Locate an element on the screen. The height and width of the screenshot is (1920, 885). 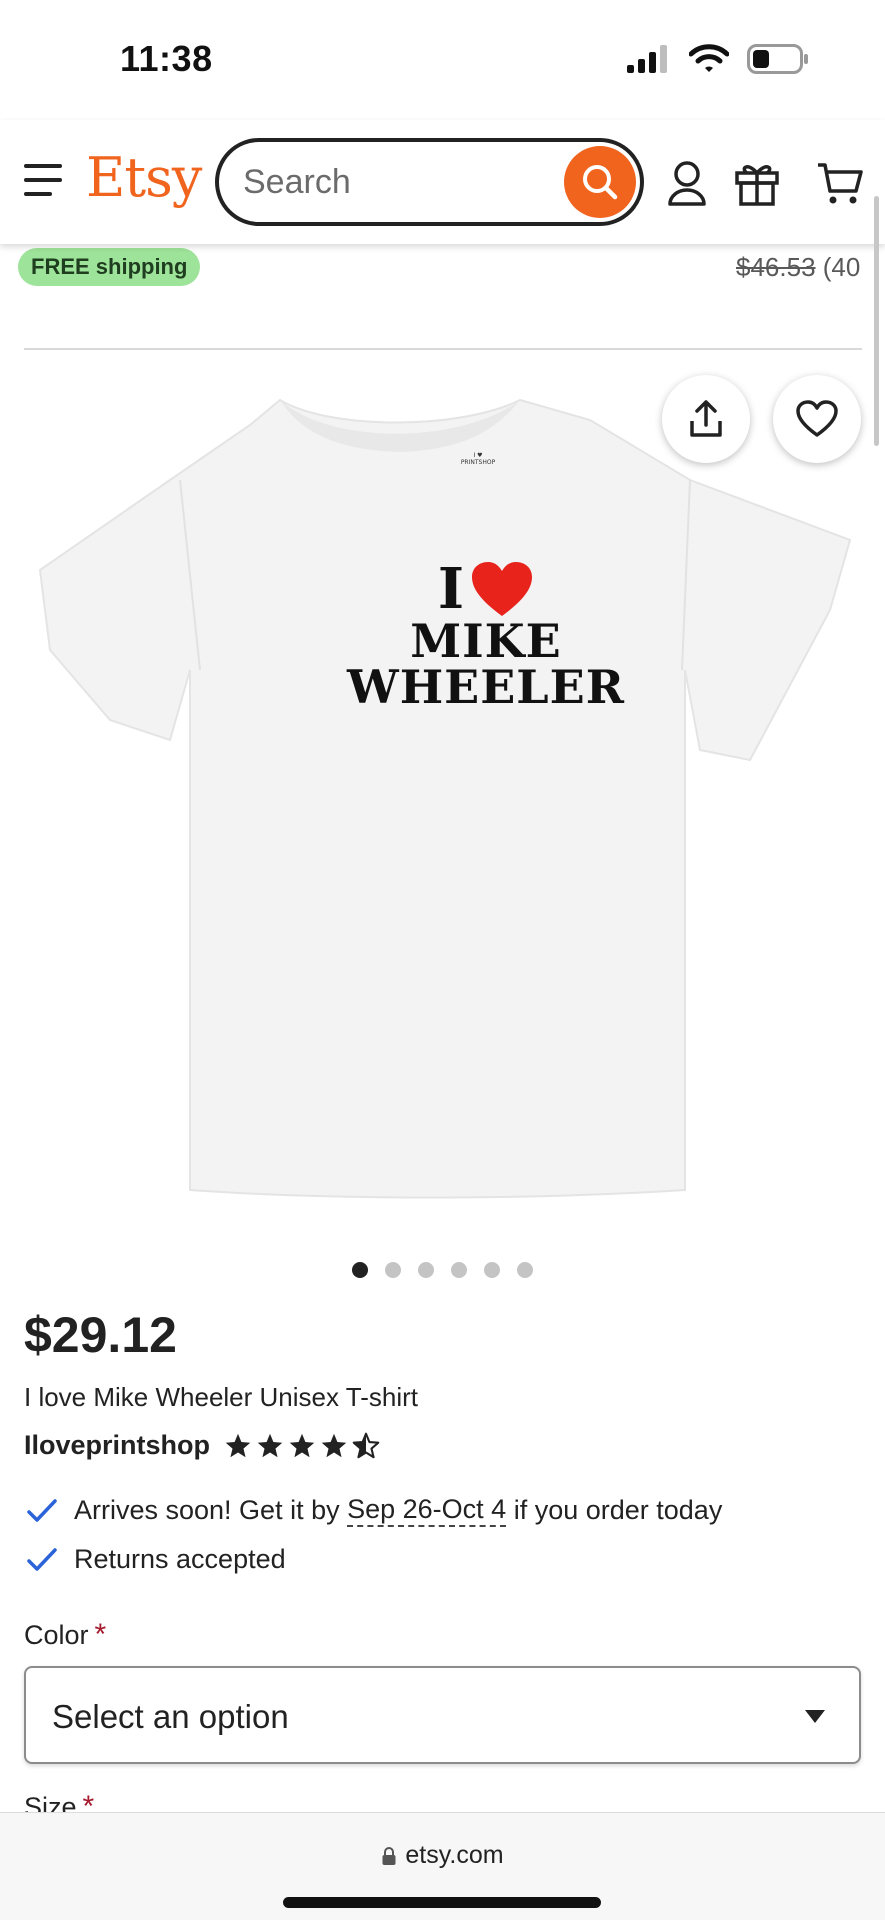
site-header: Etsy is located at coordinates (442, 182).